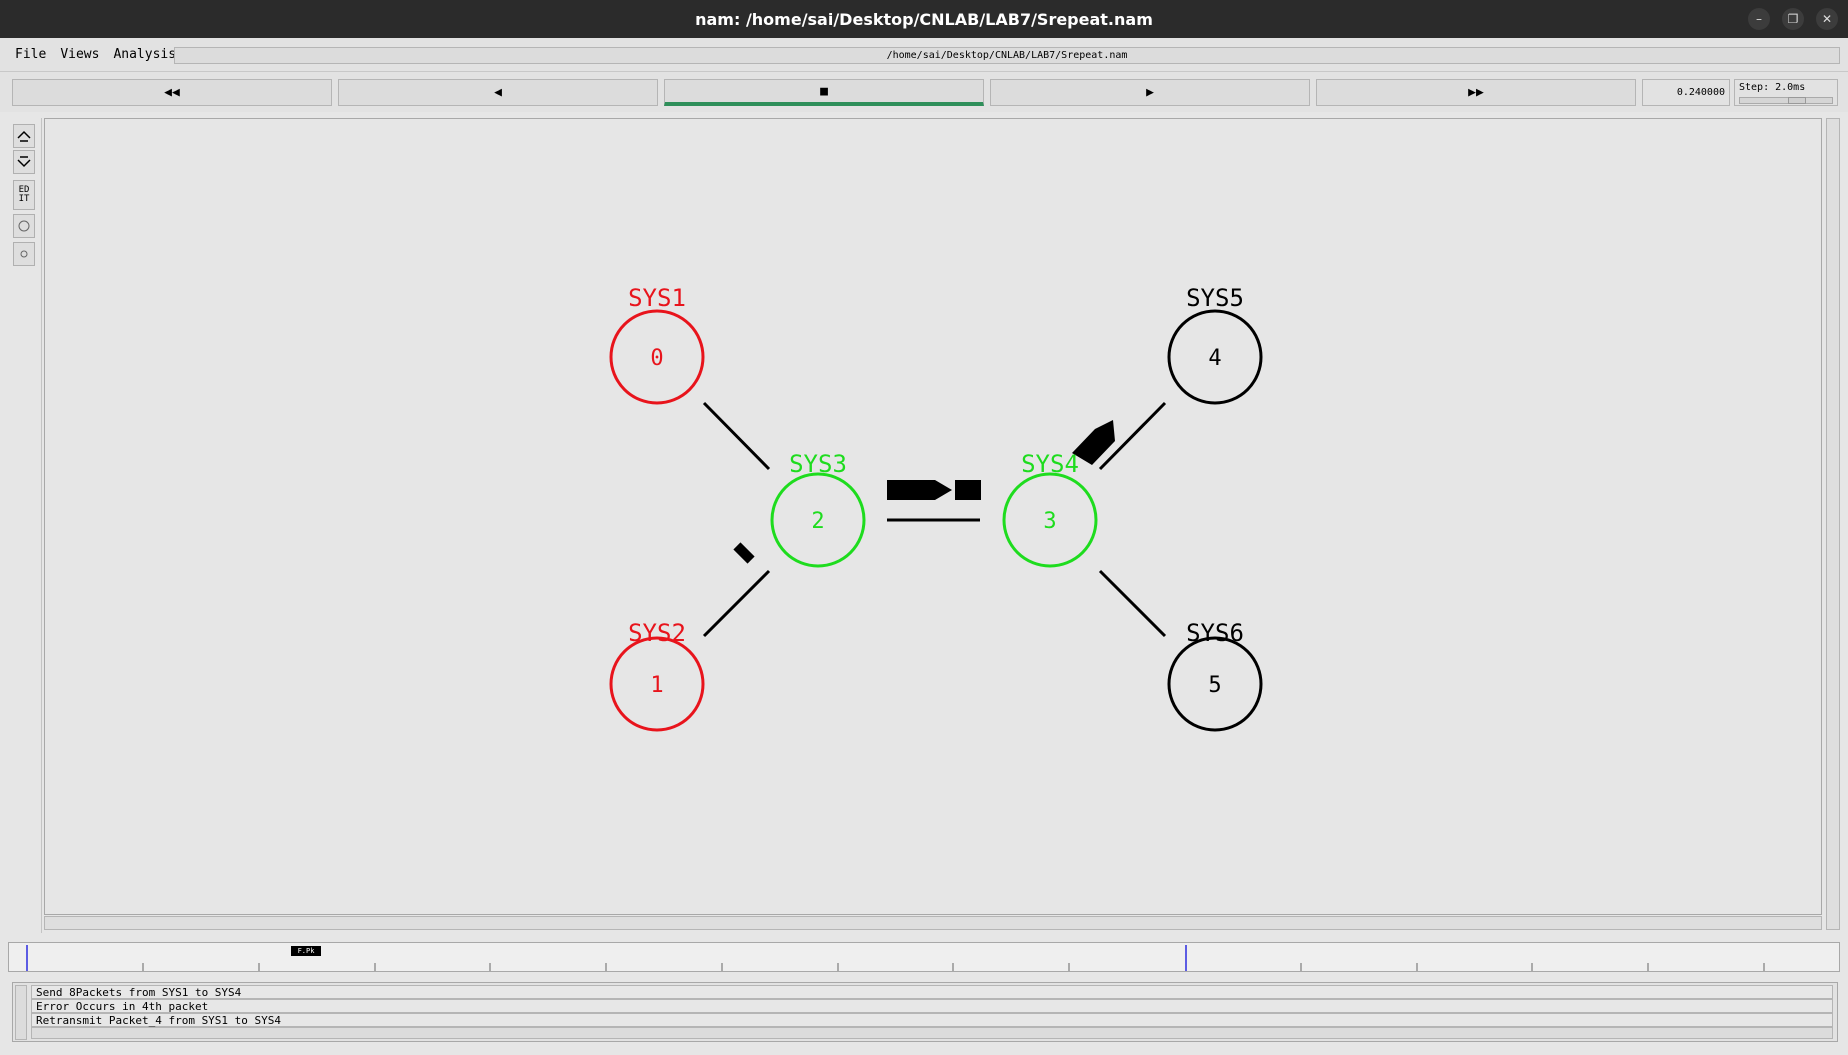  I want to click on file-path-field: /home/sai/Desktop/CNLAB/LAB7/Srepeat.nam, so click(1007, 55).